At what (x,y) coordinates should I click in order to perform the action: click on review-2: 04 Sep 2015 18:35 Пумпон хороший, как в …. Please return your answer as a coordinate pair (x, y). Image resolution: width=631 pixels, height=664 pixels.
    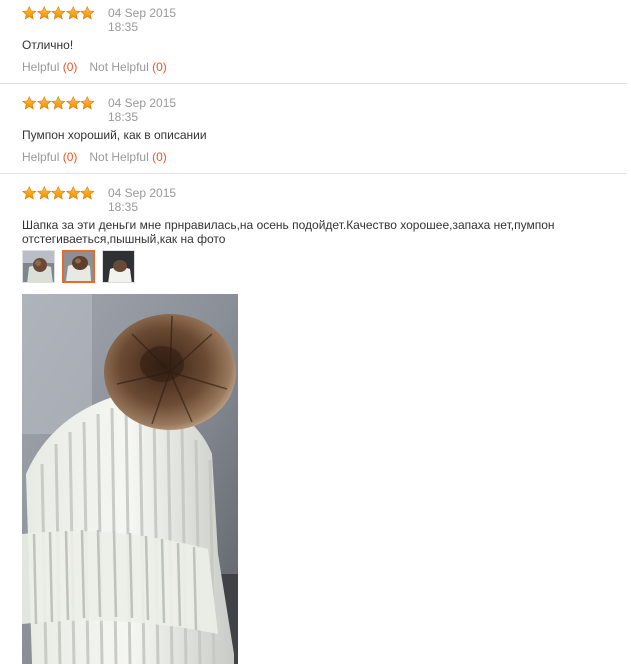
    Looking at the image, I should click on (313, 132).